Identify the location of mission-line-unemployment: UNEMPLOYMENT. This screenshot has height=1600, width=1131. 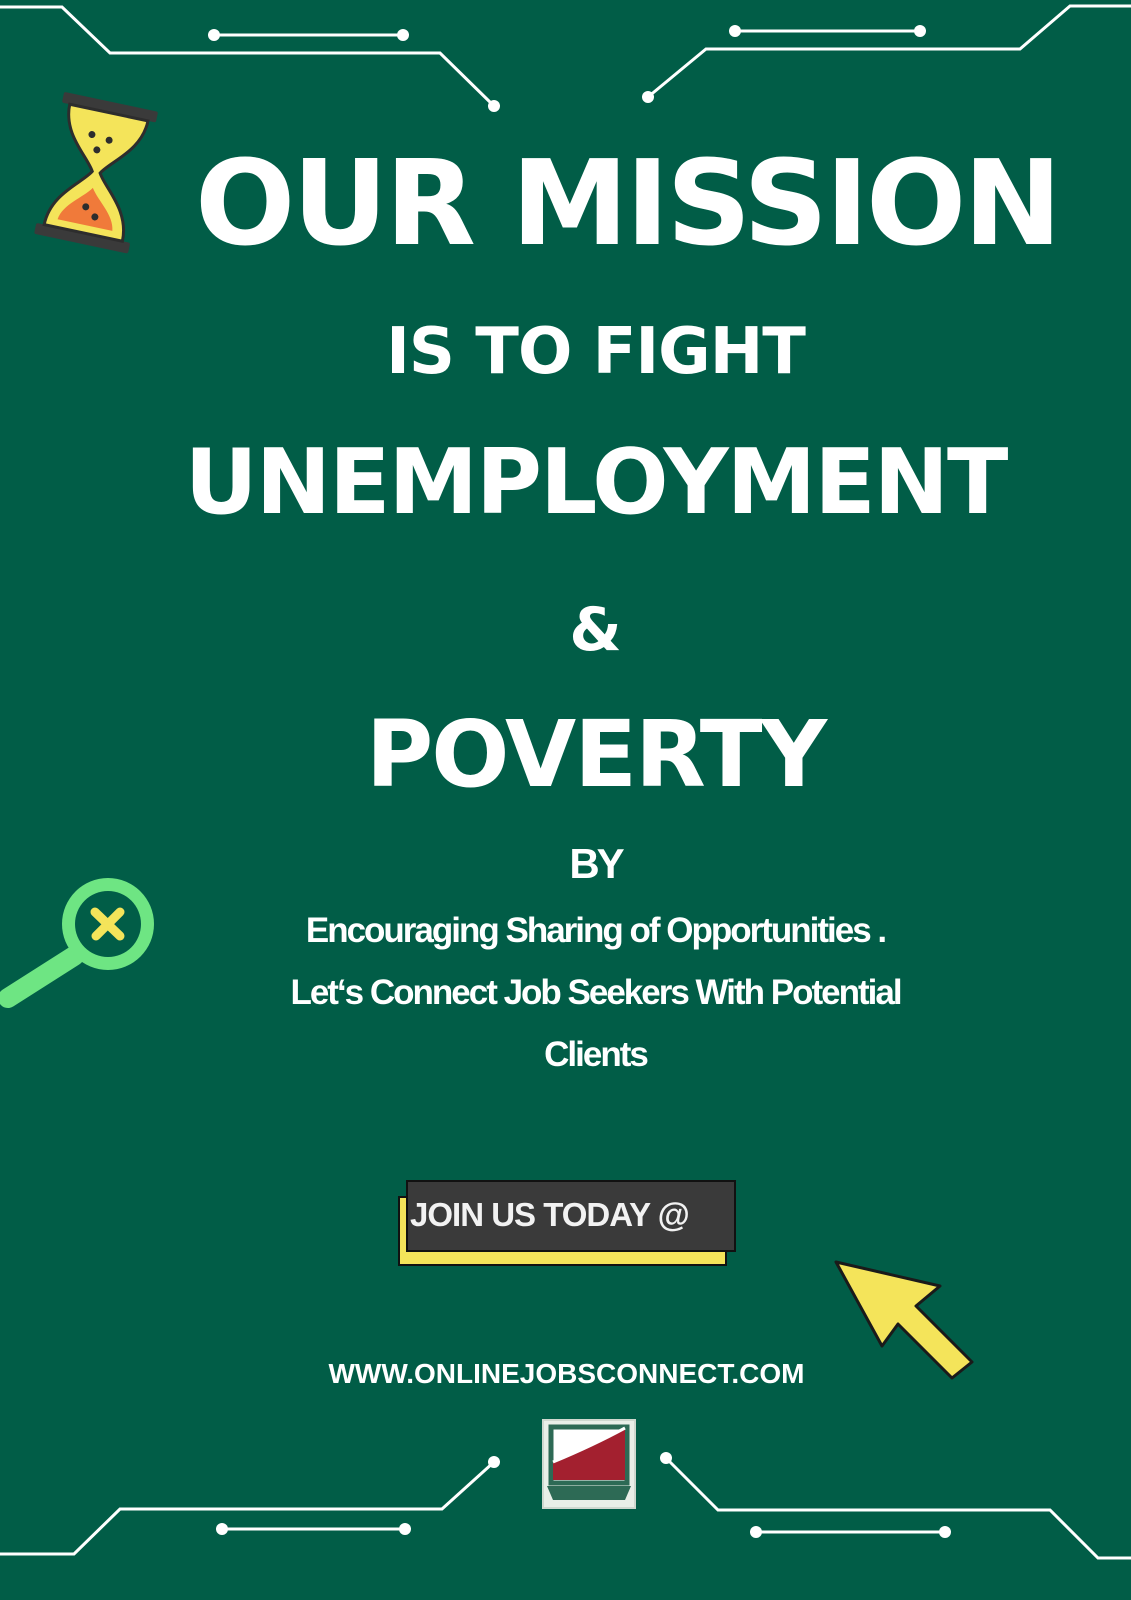
(596, 482).